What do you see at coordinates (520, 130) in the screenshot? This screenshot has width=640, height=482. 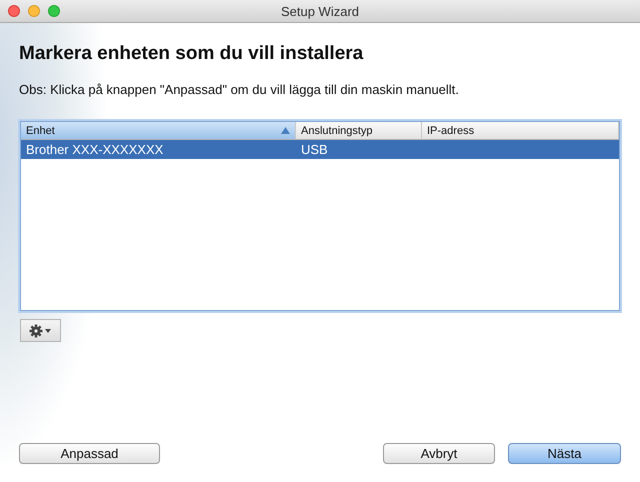 I see `column-header: IP-adress` at bounding box center [520, 130].